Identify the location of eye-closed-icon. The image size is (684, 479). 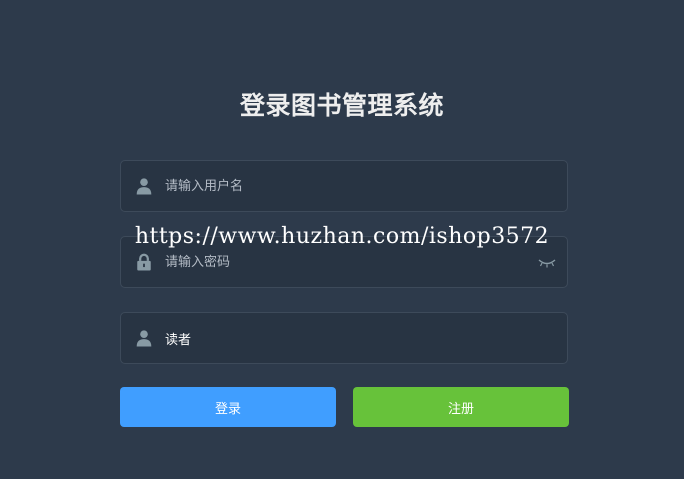
(547, 262).